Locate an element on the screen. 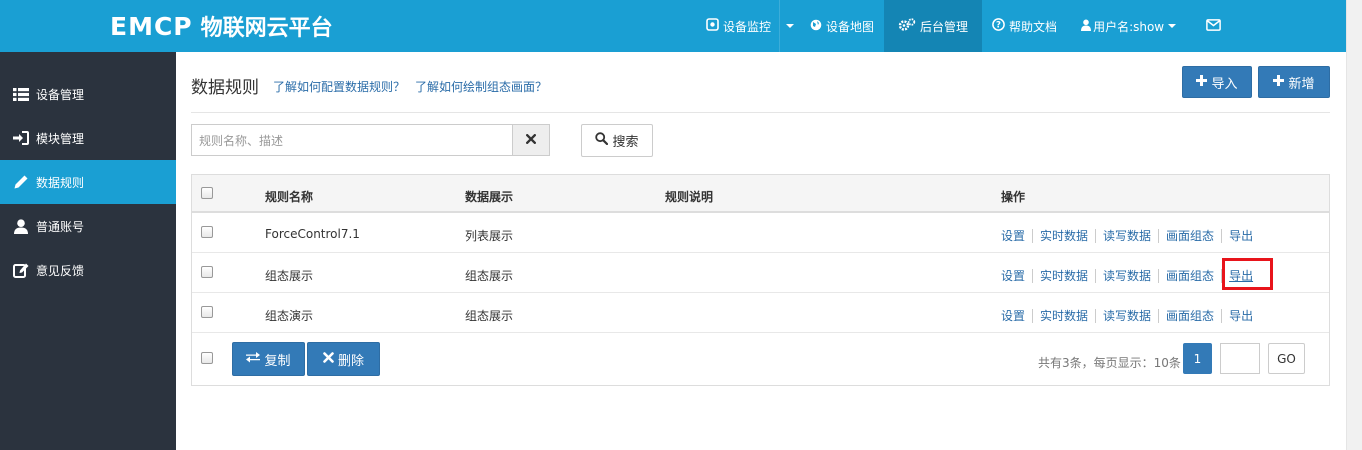  search-placeholder: 规则名称、描述 is located at coordinates (241, 140).